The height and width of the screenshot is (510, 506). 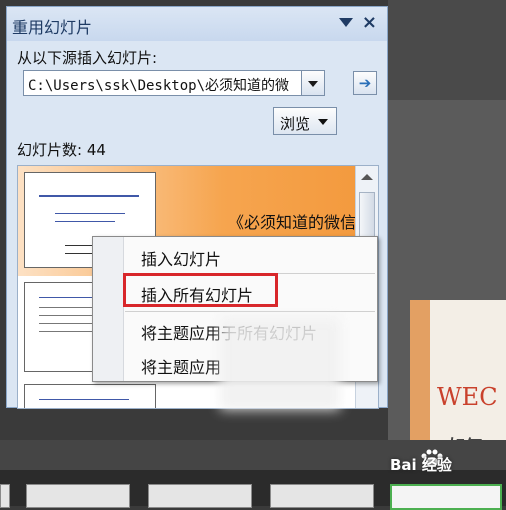 What do you see at coordinates (280, 364) in the screenshot?
I see `blurred-overlay` at bounding box center [280, 364].